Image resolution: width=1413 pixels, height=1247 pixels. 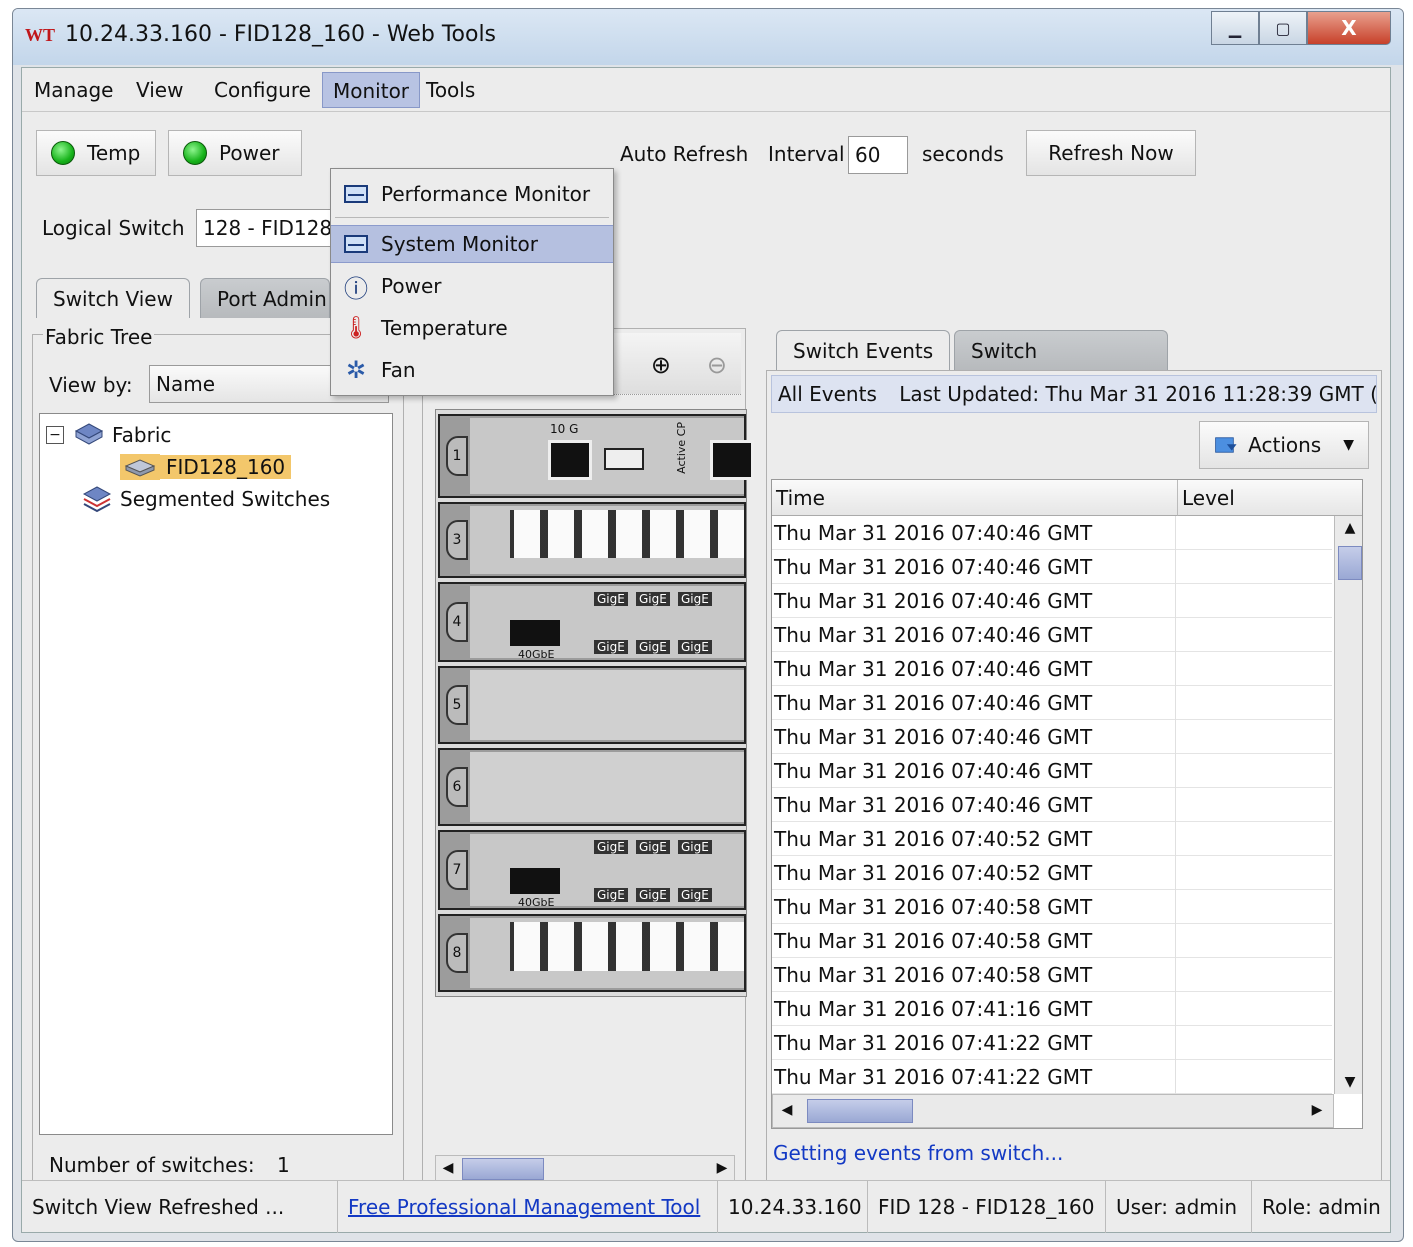 I want to click on ethernet-port-icon, so click(x=570, y=460).